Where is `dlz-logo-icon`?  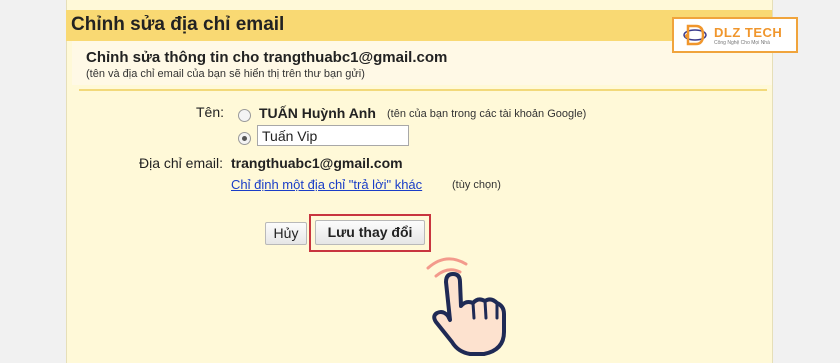
dlz-logo-icon is located at coordinates (695, 35).